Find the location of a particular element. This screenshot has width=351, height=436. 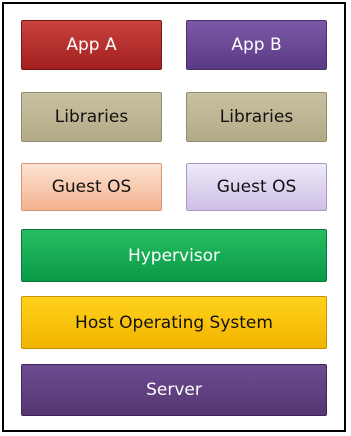

hypervisor-label: Hypervisor is located at coordinates (174, 255).